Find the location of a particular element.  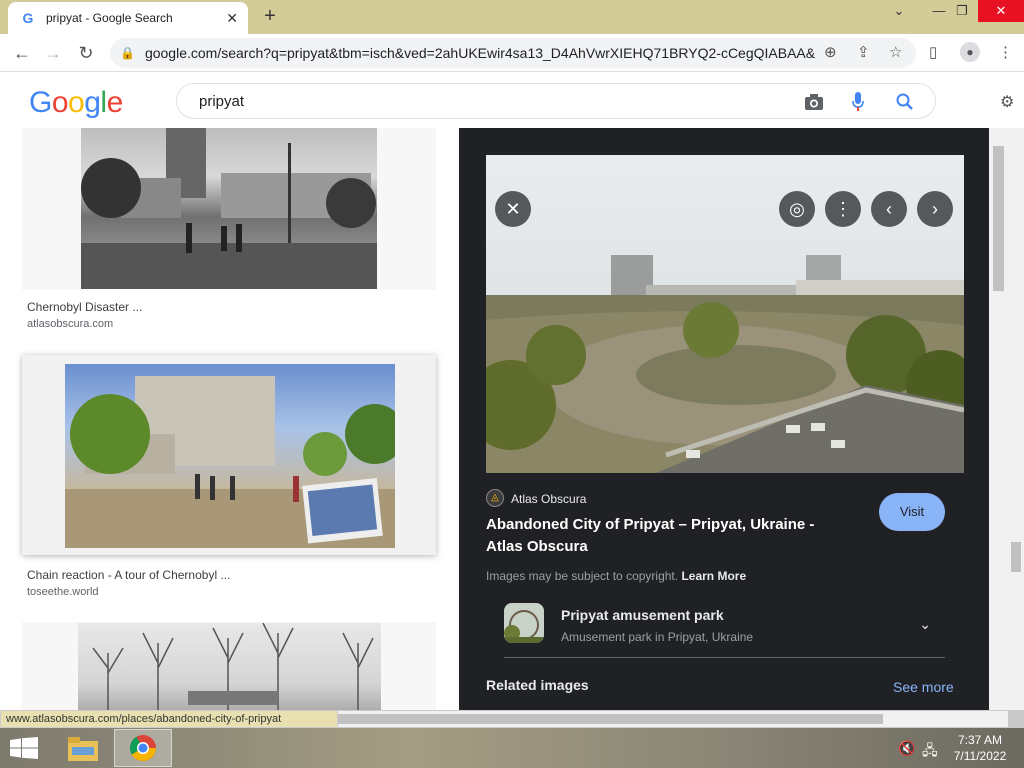

google-favicon-icon: G is located at coordinates (28, 18).